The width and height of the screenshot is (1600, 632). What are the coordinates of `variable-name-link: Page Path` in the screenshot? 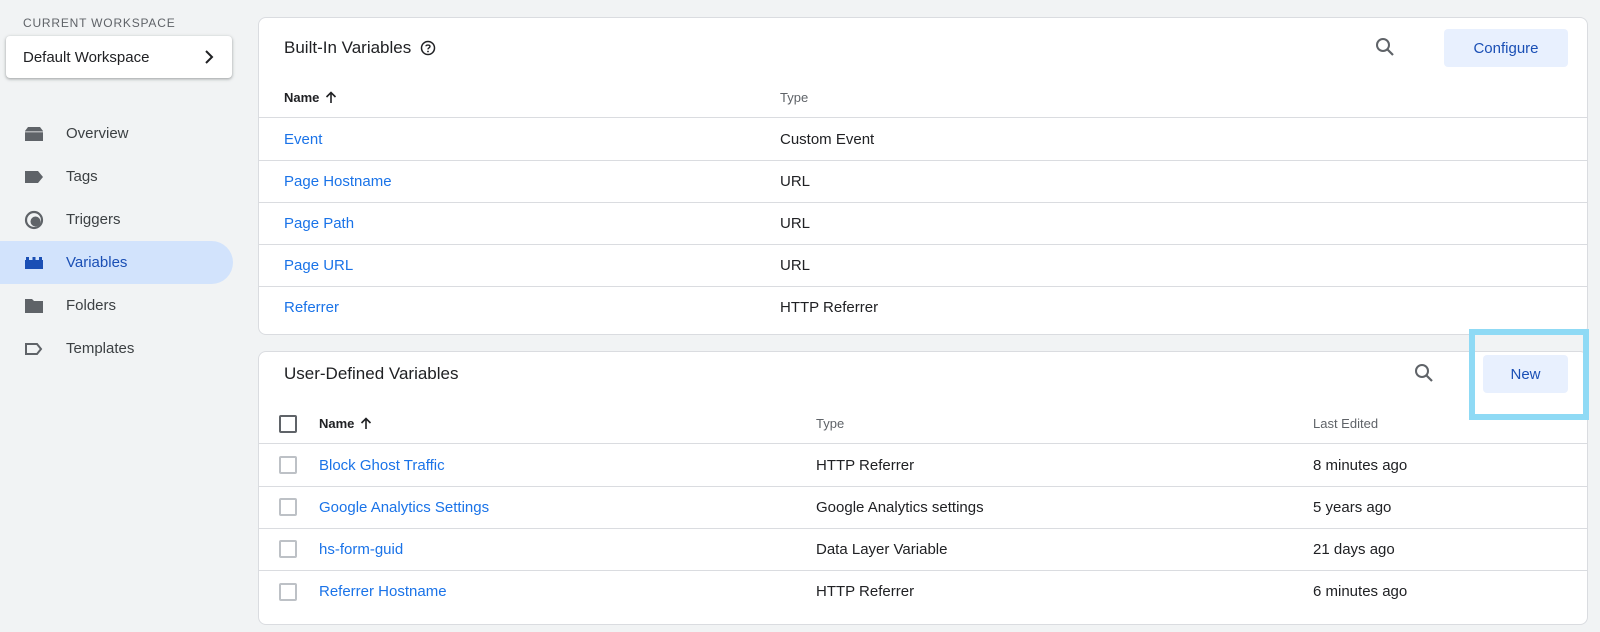 It's located at (319, 223).